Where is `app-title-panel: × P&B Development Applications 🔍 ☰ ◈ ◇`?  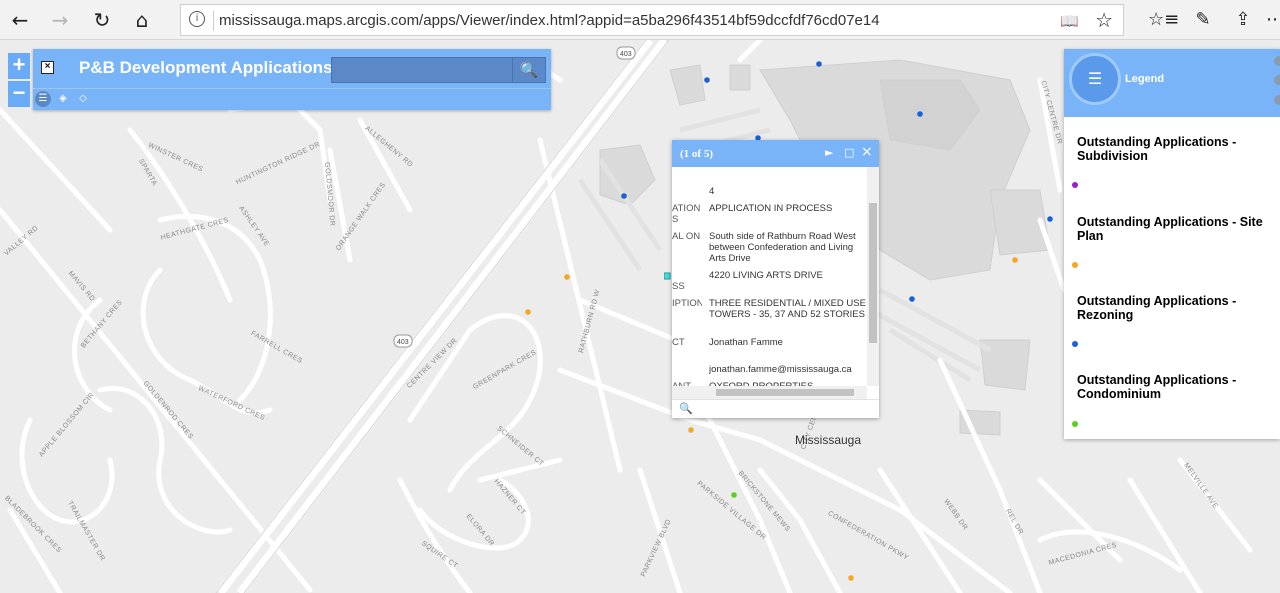 app-title-panel: × P&B Development Applications 🔍 ☰ ◈ ◇ is located at coordinates (292, 79).